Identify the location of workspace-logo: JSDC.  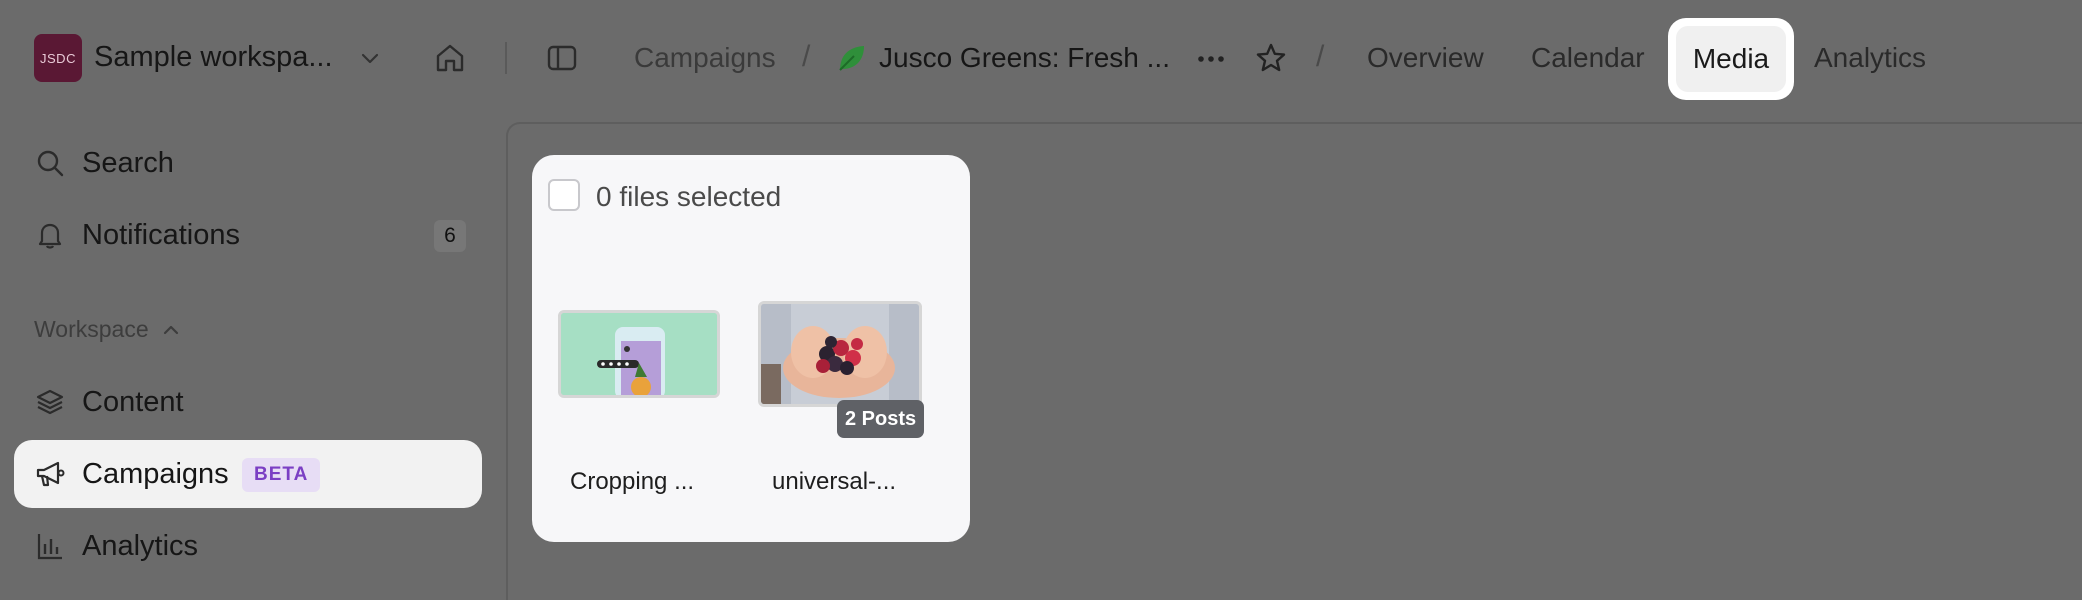
(58, 58).